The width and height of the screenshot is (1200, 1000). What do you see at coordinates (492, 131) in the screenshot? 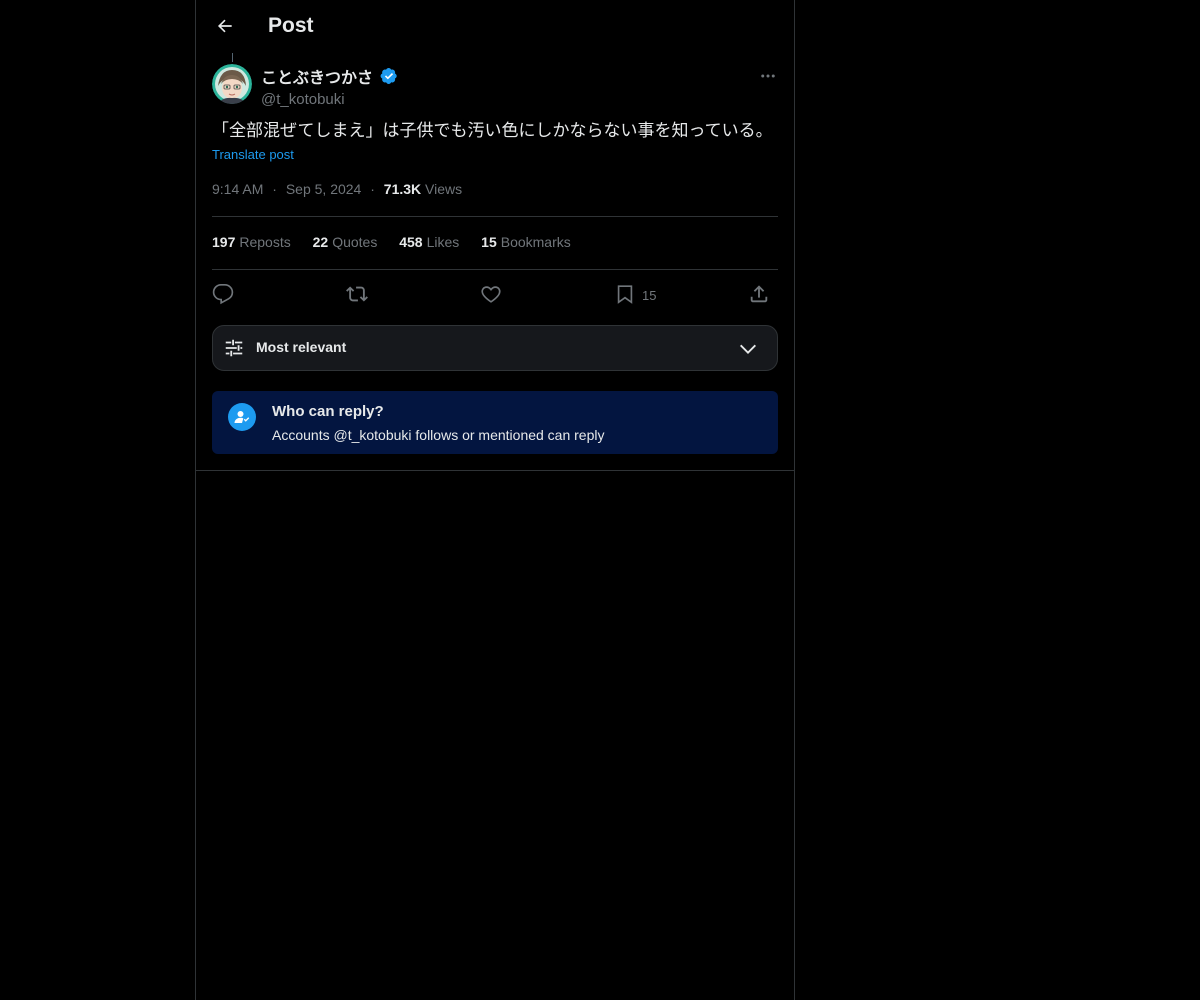
I see `post-text: 「全部混ぜてしまえ」は子供でも汚い色にしかならない事を知っている。` at bounding box center [492, 131].